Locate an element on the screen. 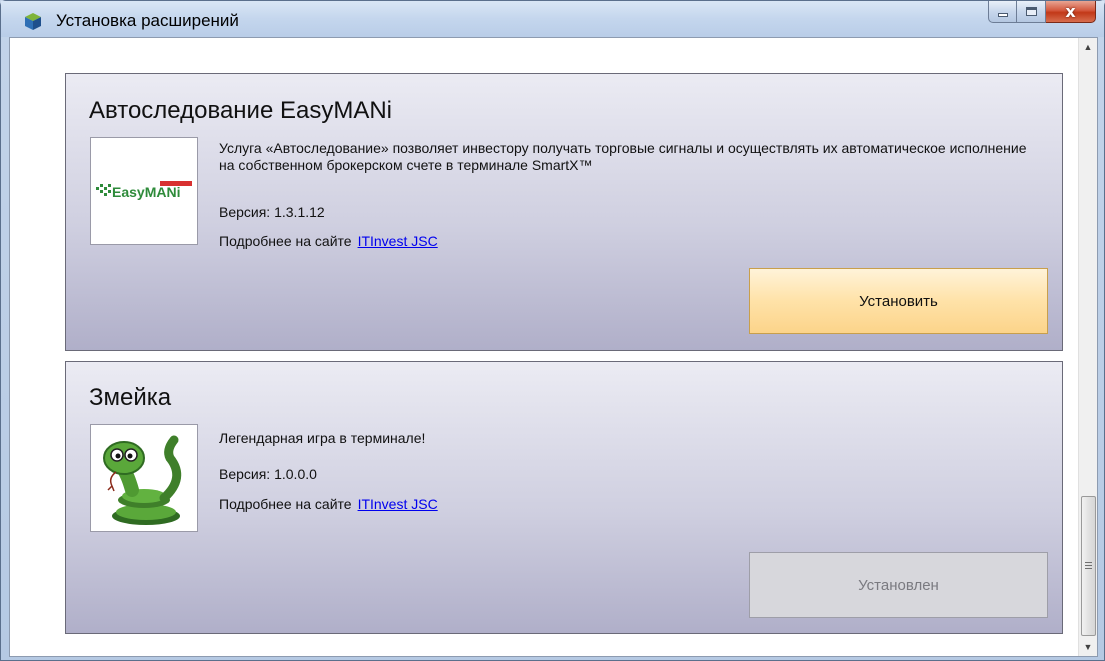 Image resolution: width=1105 pixels, height=661 pixels. extension-title: Змейка is located at coordinates (130, 397).